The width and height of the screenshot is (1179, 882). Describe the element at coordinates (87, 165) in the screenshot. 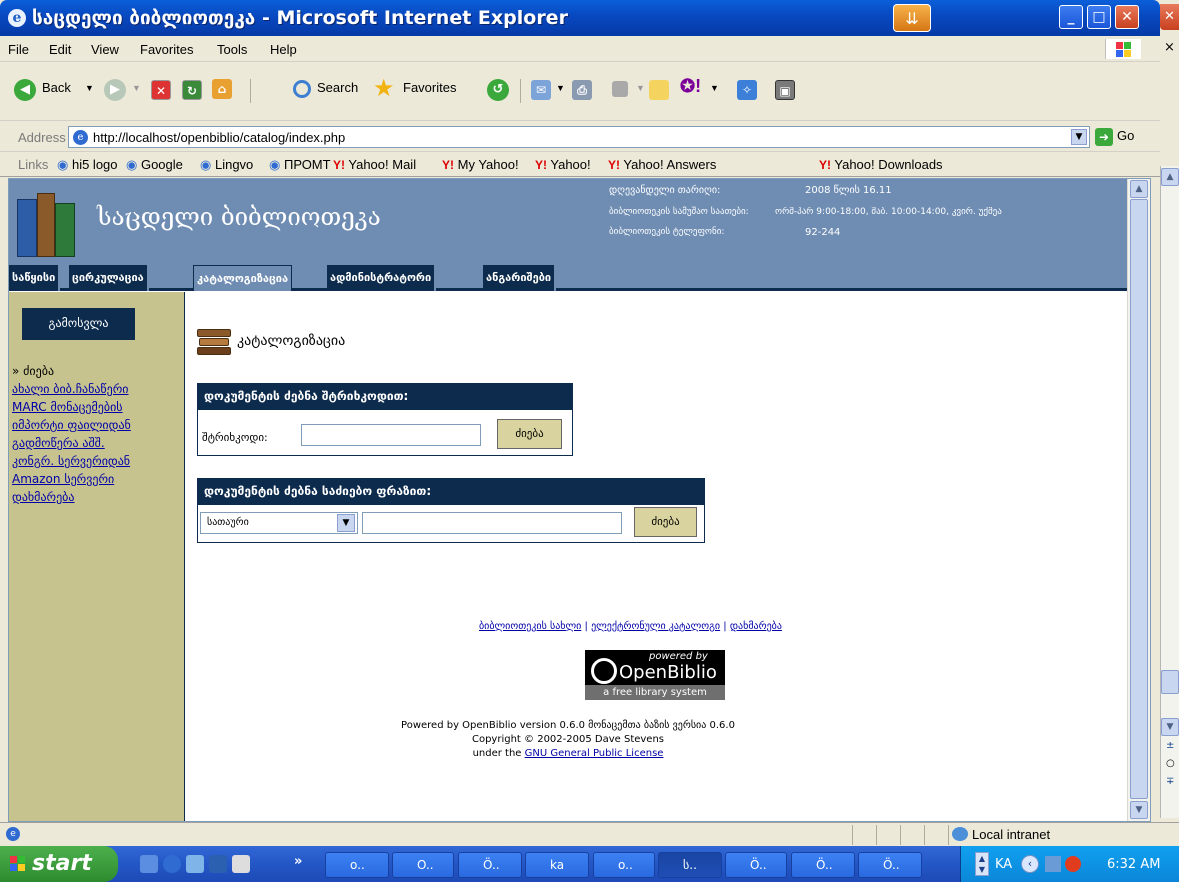

I see `link-hi5: ◉ hi5 logo` at that location.